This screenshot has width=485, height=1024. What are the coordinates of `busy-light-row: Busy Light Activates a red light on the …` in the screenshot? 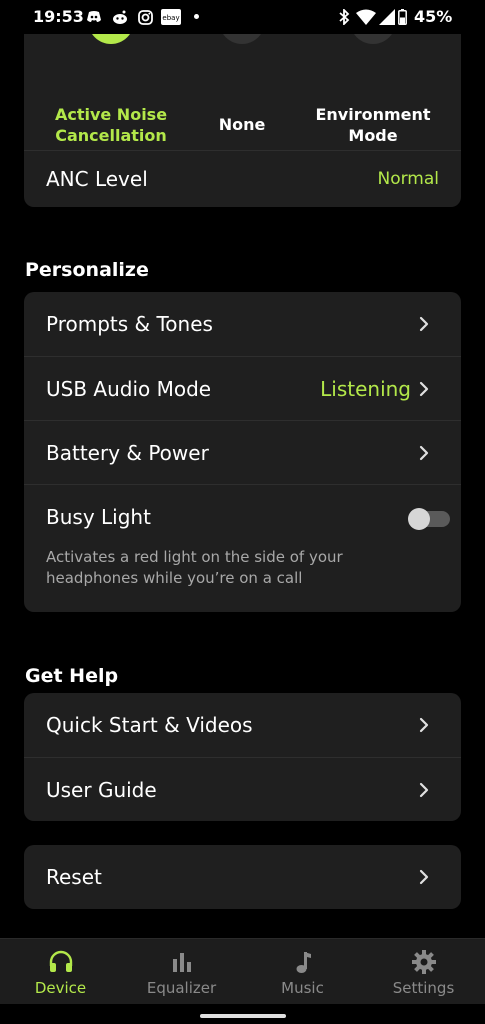 It's located at (242, 548).